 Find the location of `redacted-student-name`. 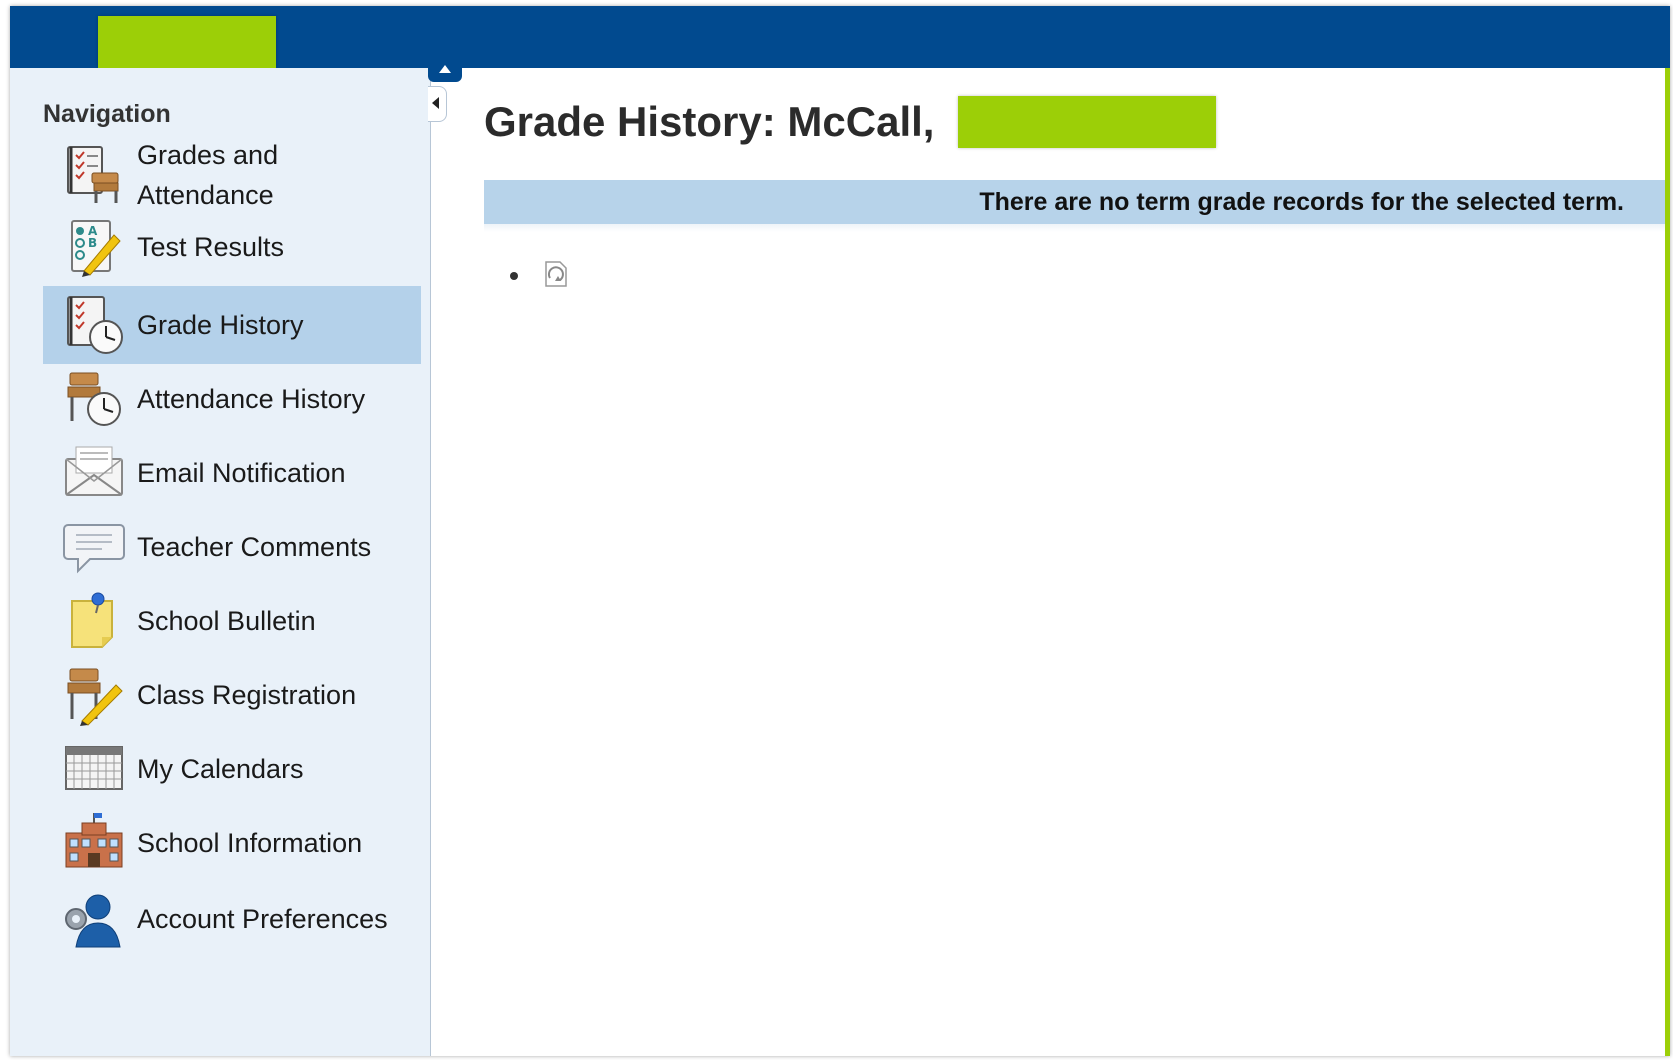

redacted-student-name is located at coordinates (1087, 122).